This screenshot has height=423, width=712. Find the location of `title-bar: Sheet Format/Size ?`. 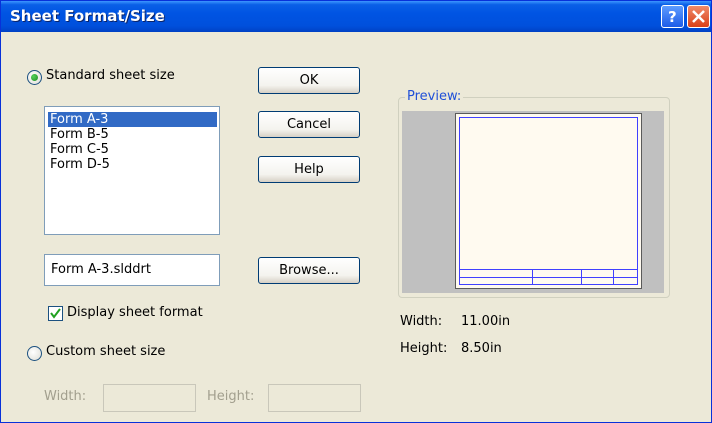

title-bar: Sheet Format/Size ? is located at coordinates (356, 16).